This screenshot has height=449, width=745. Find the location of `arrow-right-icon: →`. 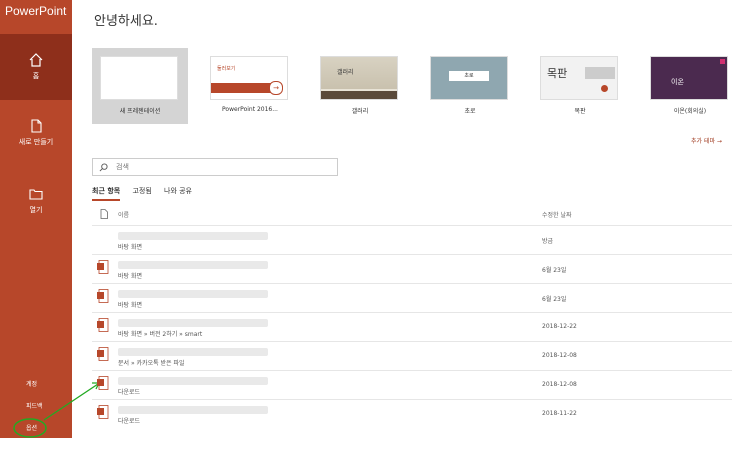

arrow-right-icon: → is located at coordinates (276, 88).